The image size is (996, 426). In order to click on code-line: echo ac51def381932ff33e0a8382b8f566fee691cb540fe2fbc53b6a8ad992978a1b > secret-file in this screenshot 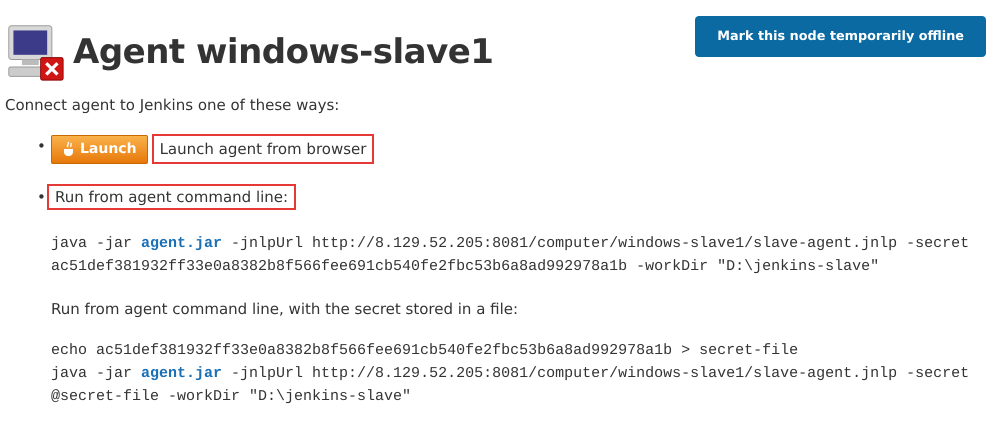, I will do `click(425, 350)`.